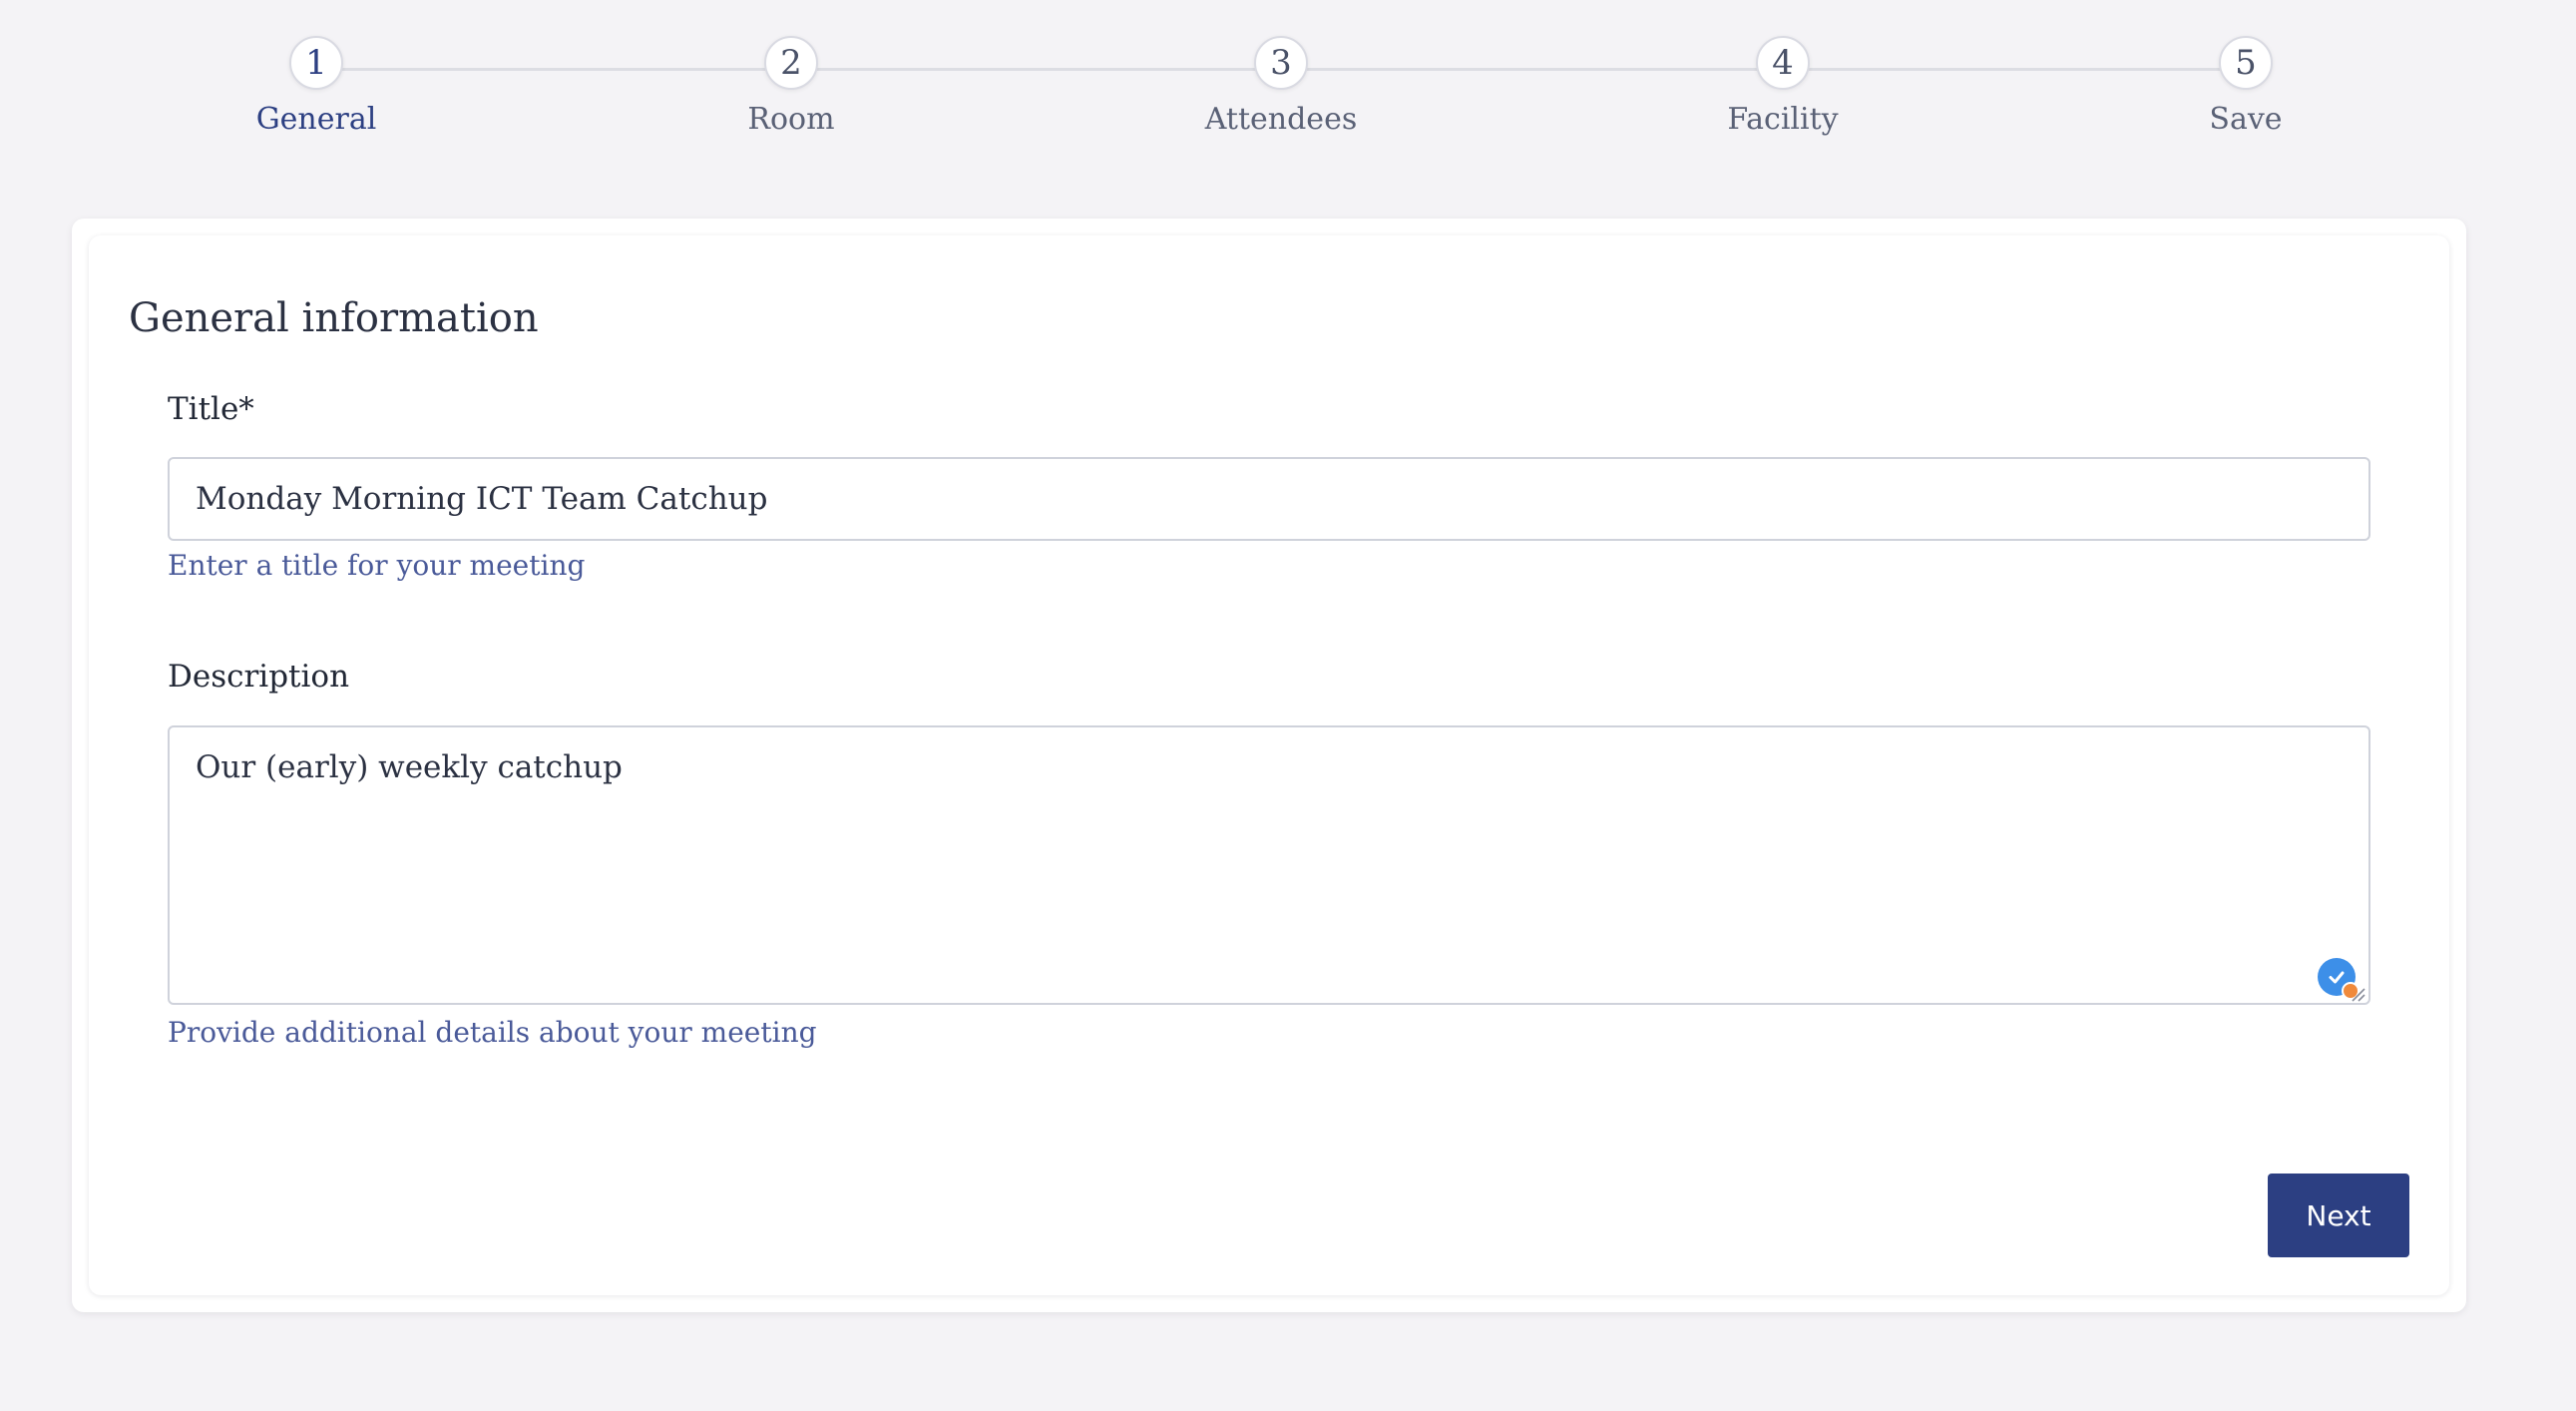 Image resolution: width=2576 pixels, height=1411 pixels. What do you see at coordinates (377, 565) in the screenshot?
I see `title-help-text: Enter a title for your meeting` at bounding box center [377, 565].